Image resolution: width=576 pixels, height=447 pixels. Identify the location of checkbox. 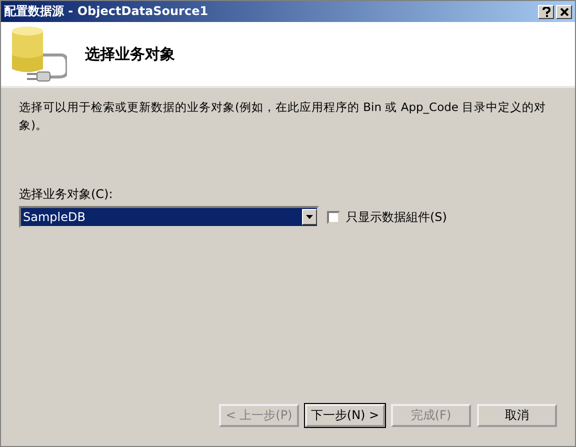
(333, 217).